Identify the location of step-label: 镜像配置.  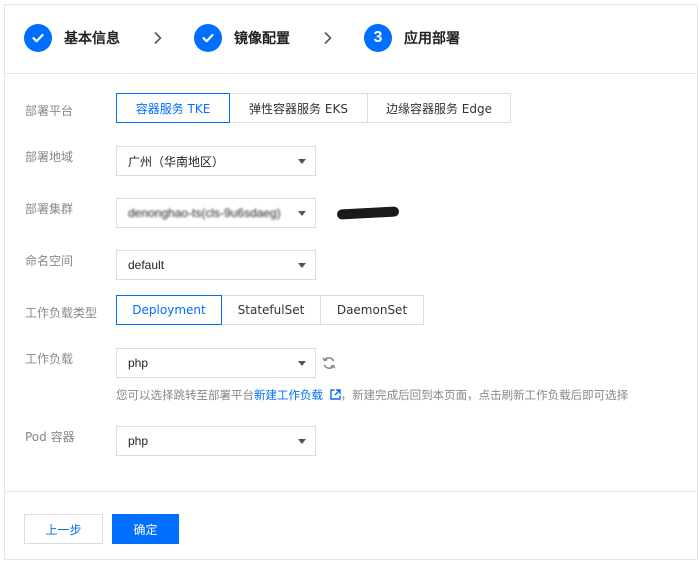
(262, 39).